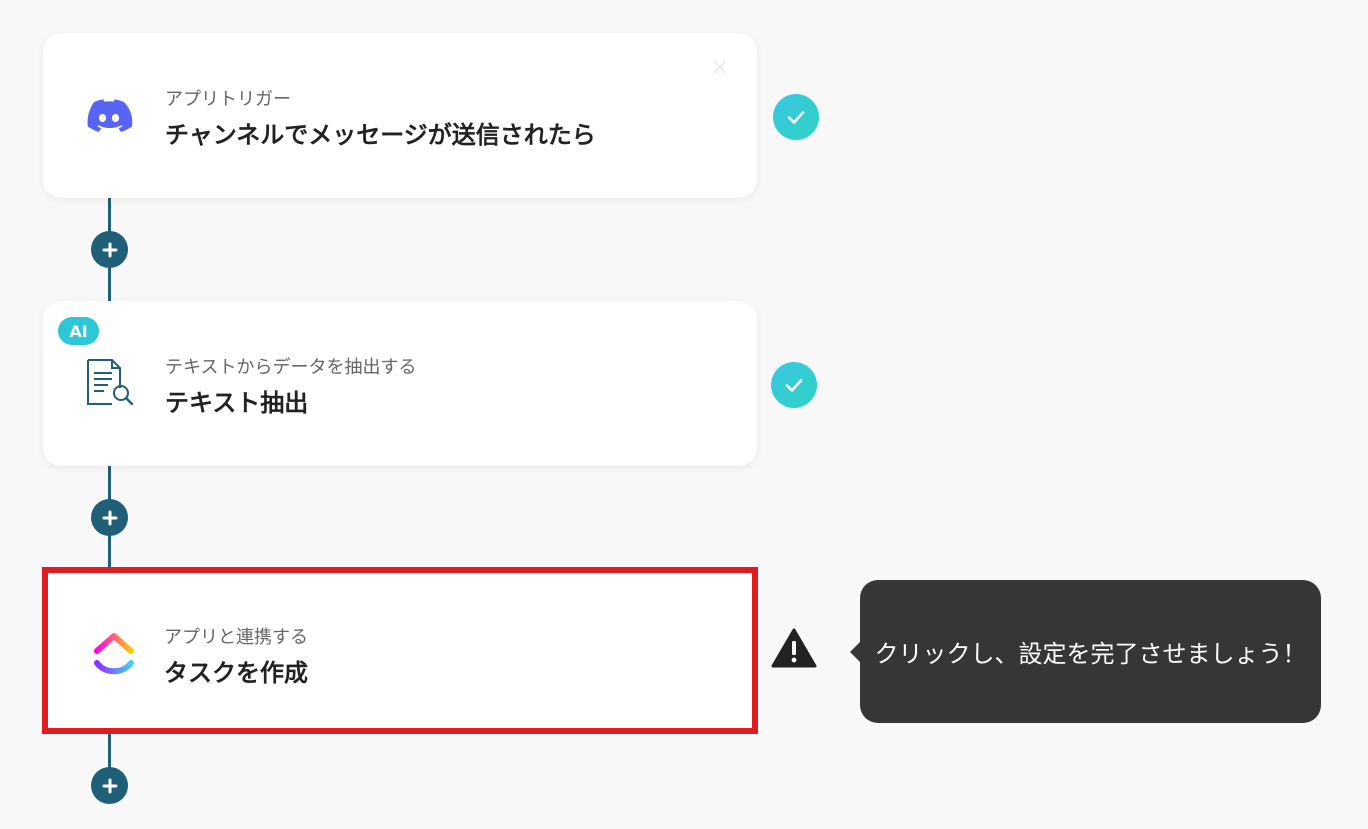 The width and height of the screenshot is (1368, 829). I want to click on close-icon: ×, so click(720, 68).